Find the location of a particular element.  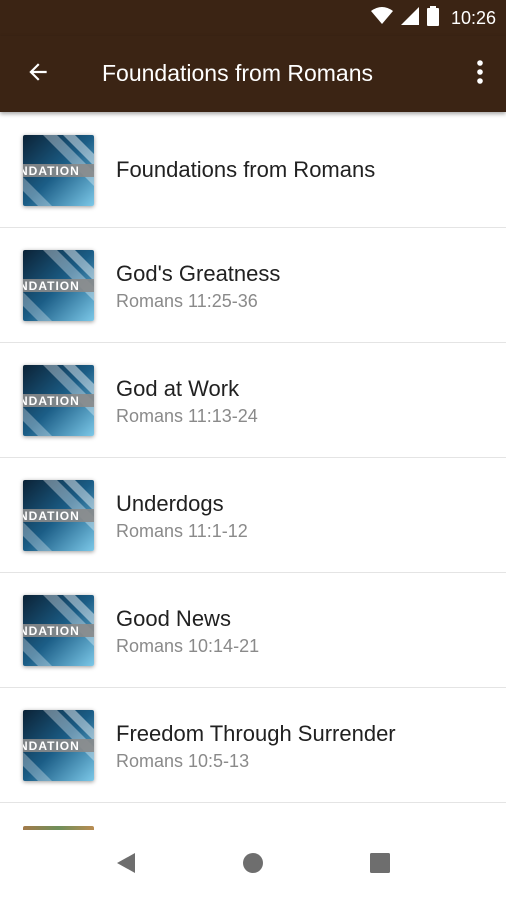

item-title: God at Work is located at coordinates (178, 388).